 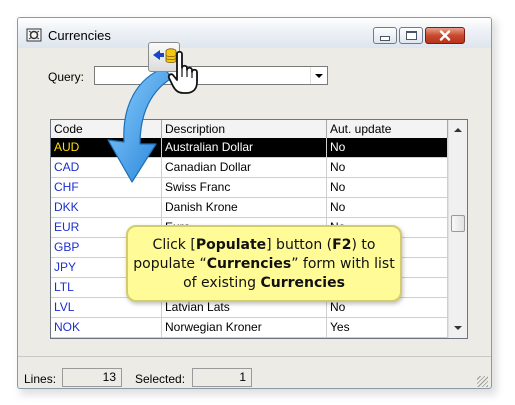 I want to click on table-row: DKK Danish Krone No, so click(x=249, y=208).